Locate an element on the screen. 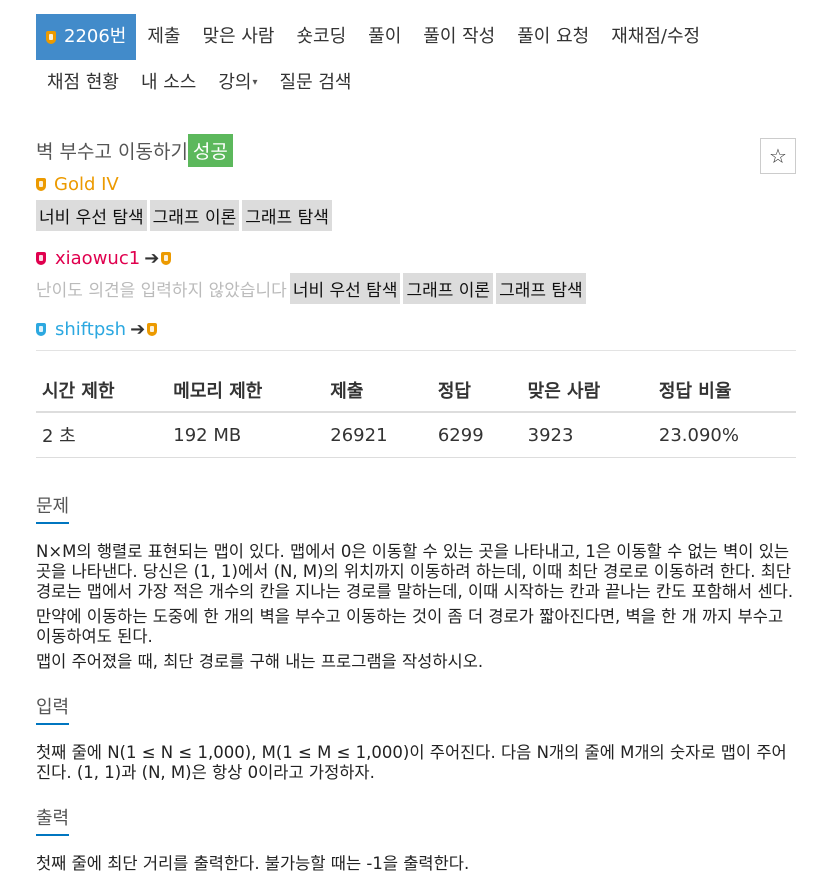 The image size is (820, 879). section-heading: 문제 is located at coordinates (53, 508).